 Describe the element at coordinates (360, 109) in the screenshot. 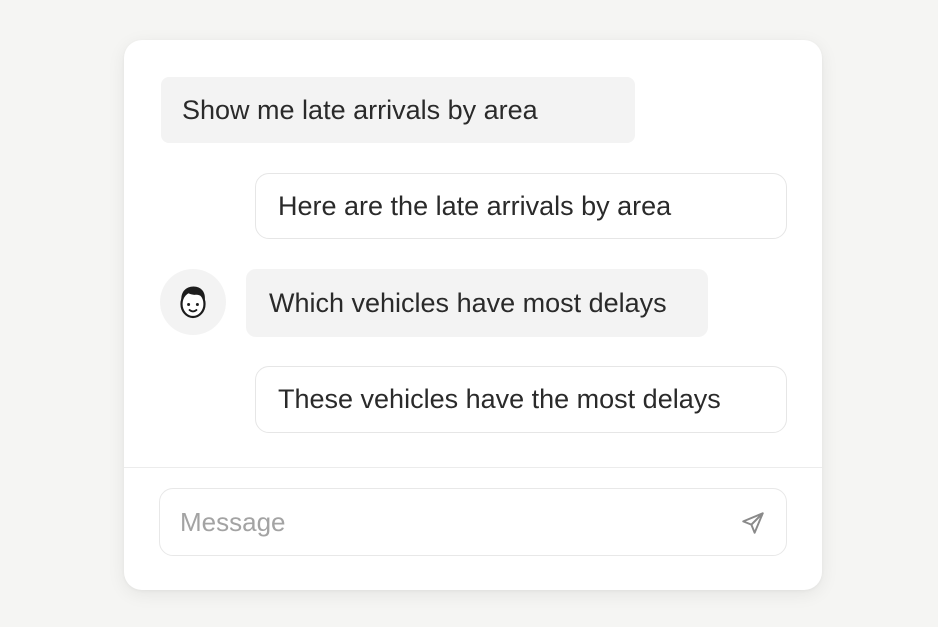

I see `message-text: Show me late arrivals by area` at that location.